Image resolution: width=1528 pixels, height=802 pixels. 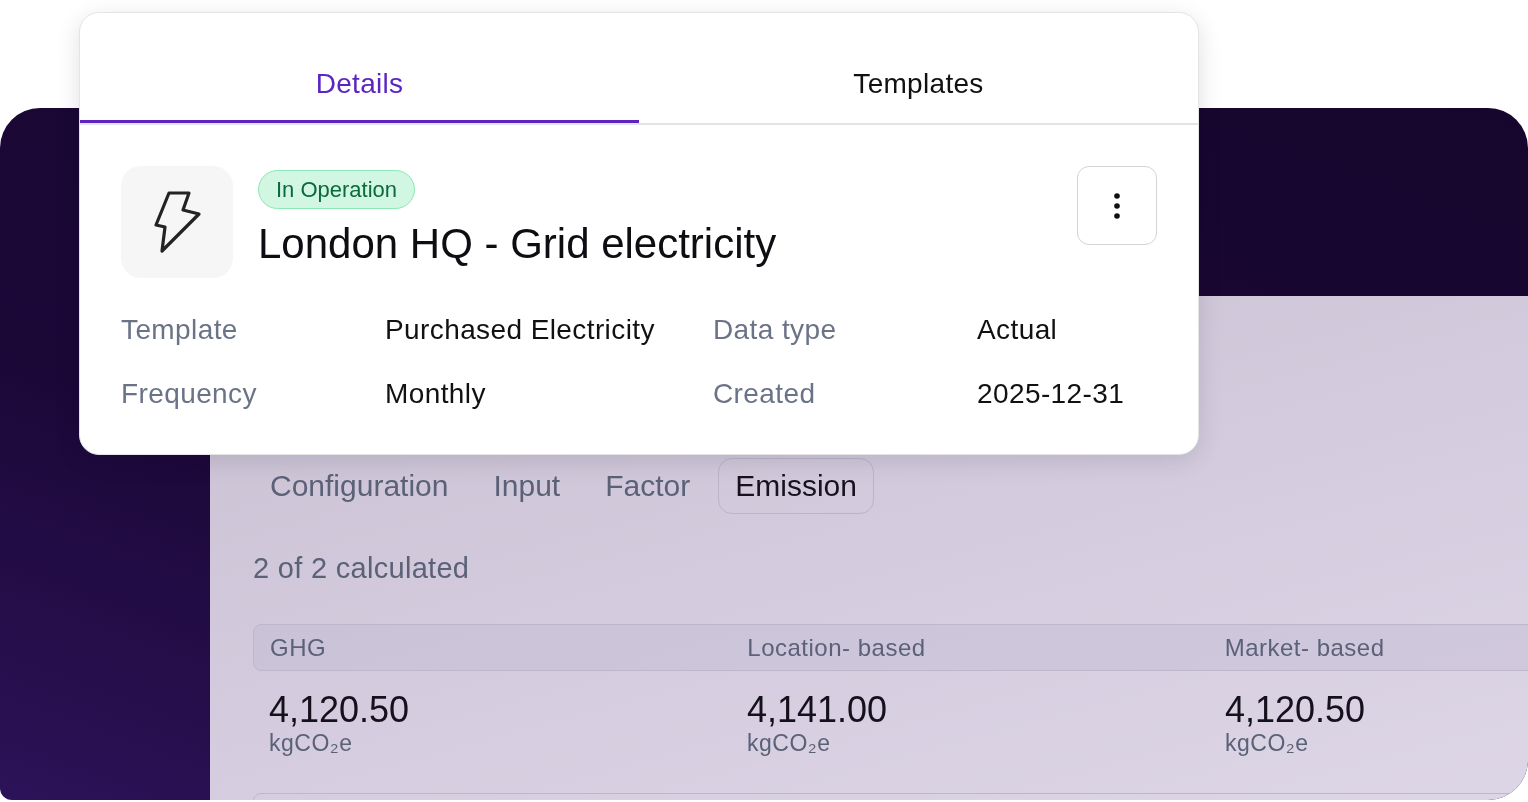 What do you see at coordinates (1305, 647) in the screenshot?
I see `column-header: Market- based` at bounding box center [1305, 647].